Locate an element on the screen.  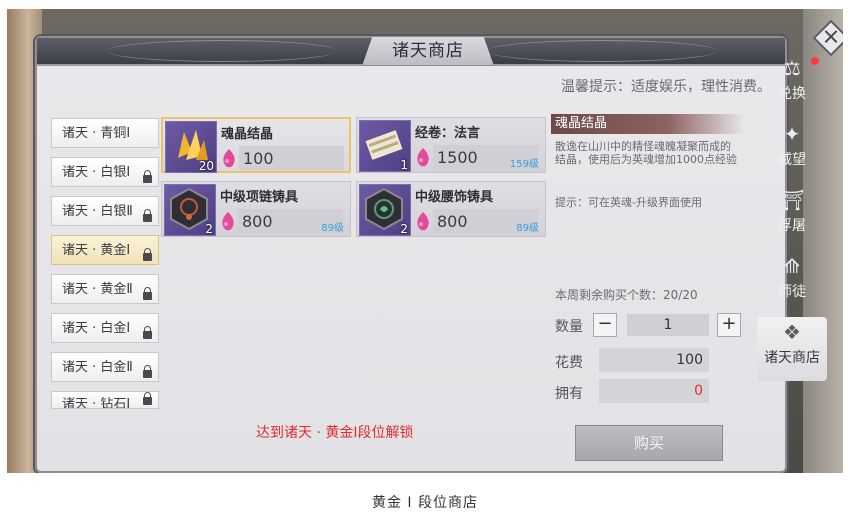
title-ornament-left is located at coordinates (222, 51).